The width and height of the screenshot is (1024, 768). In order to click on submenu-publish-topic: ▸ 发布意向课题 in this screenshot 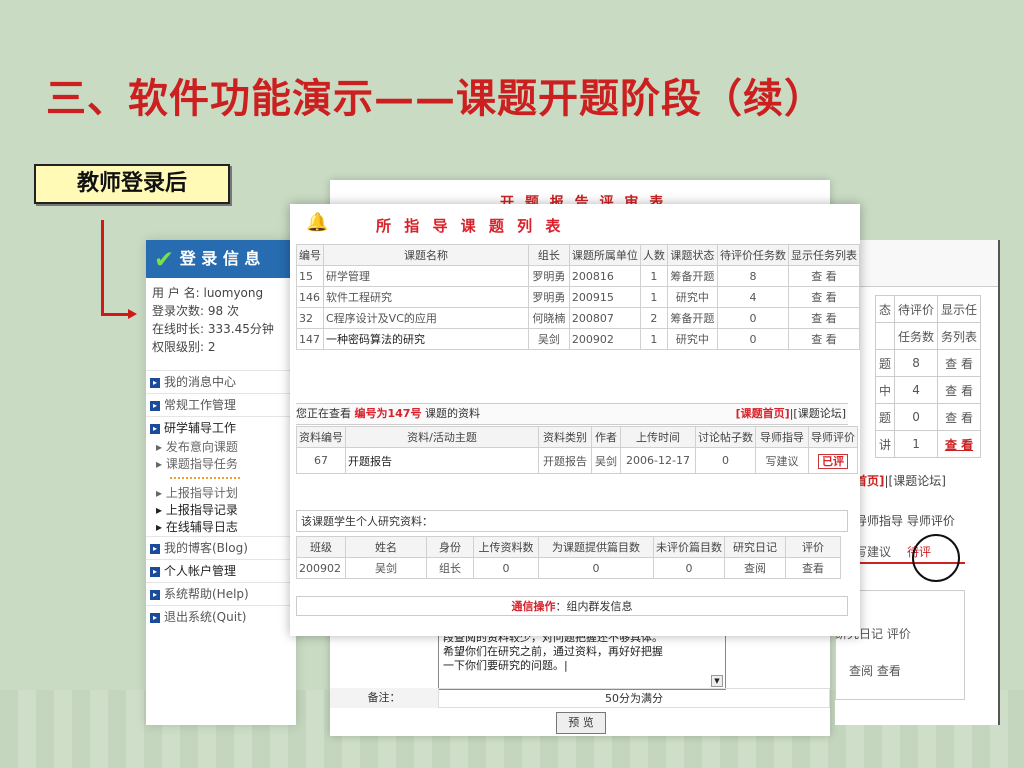, I will do `click(221, 447)`.